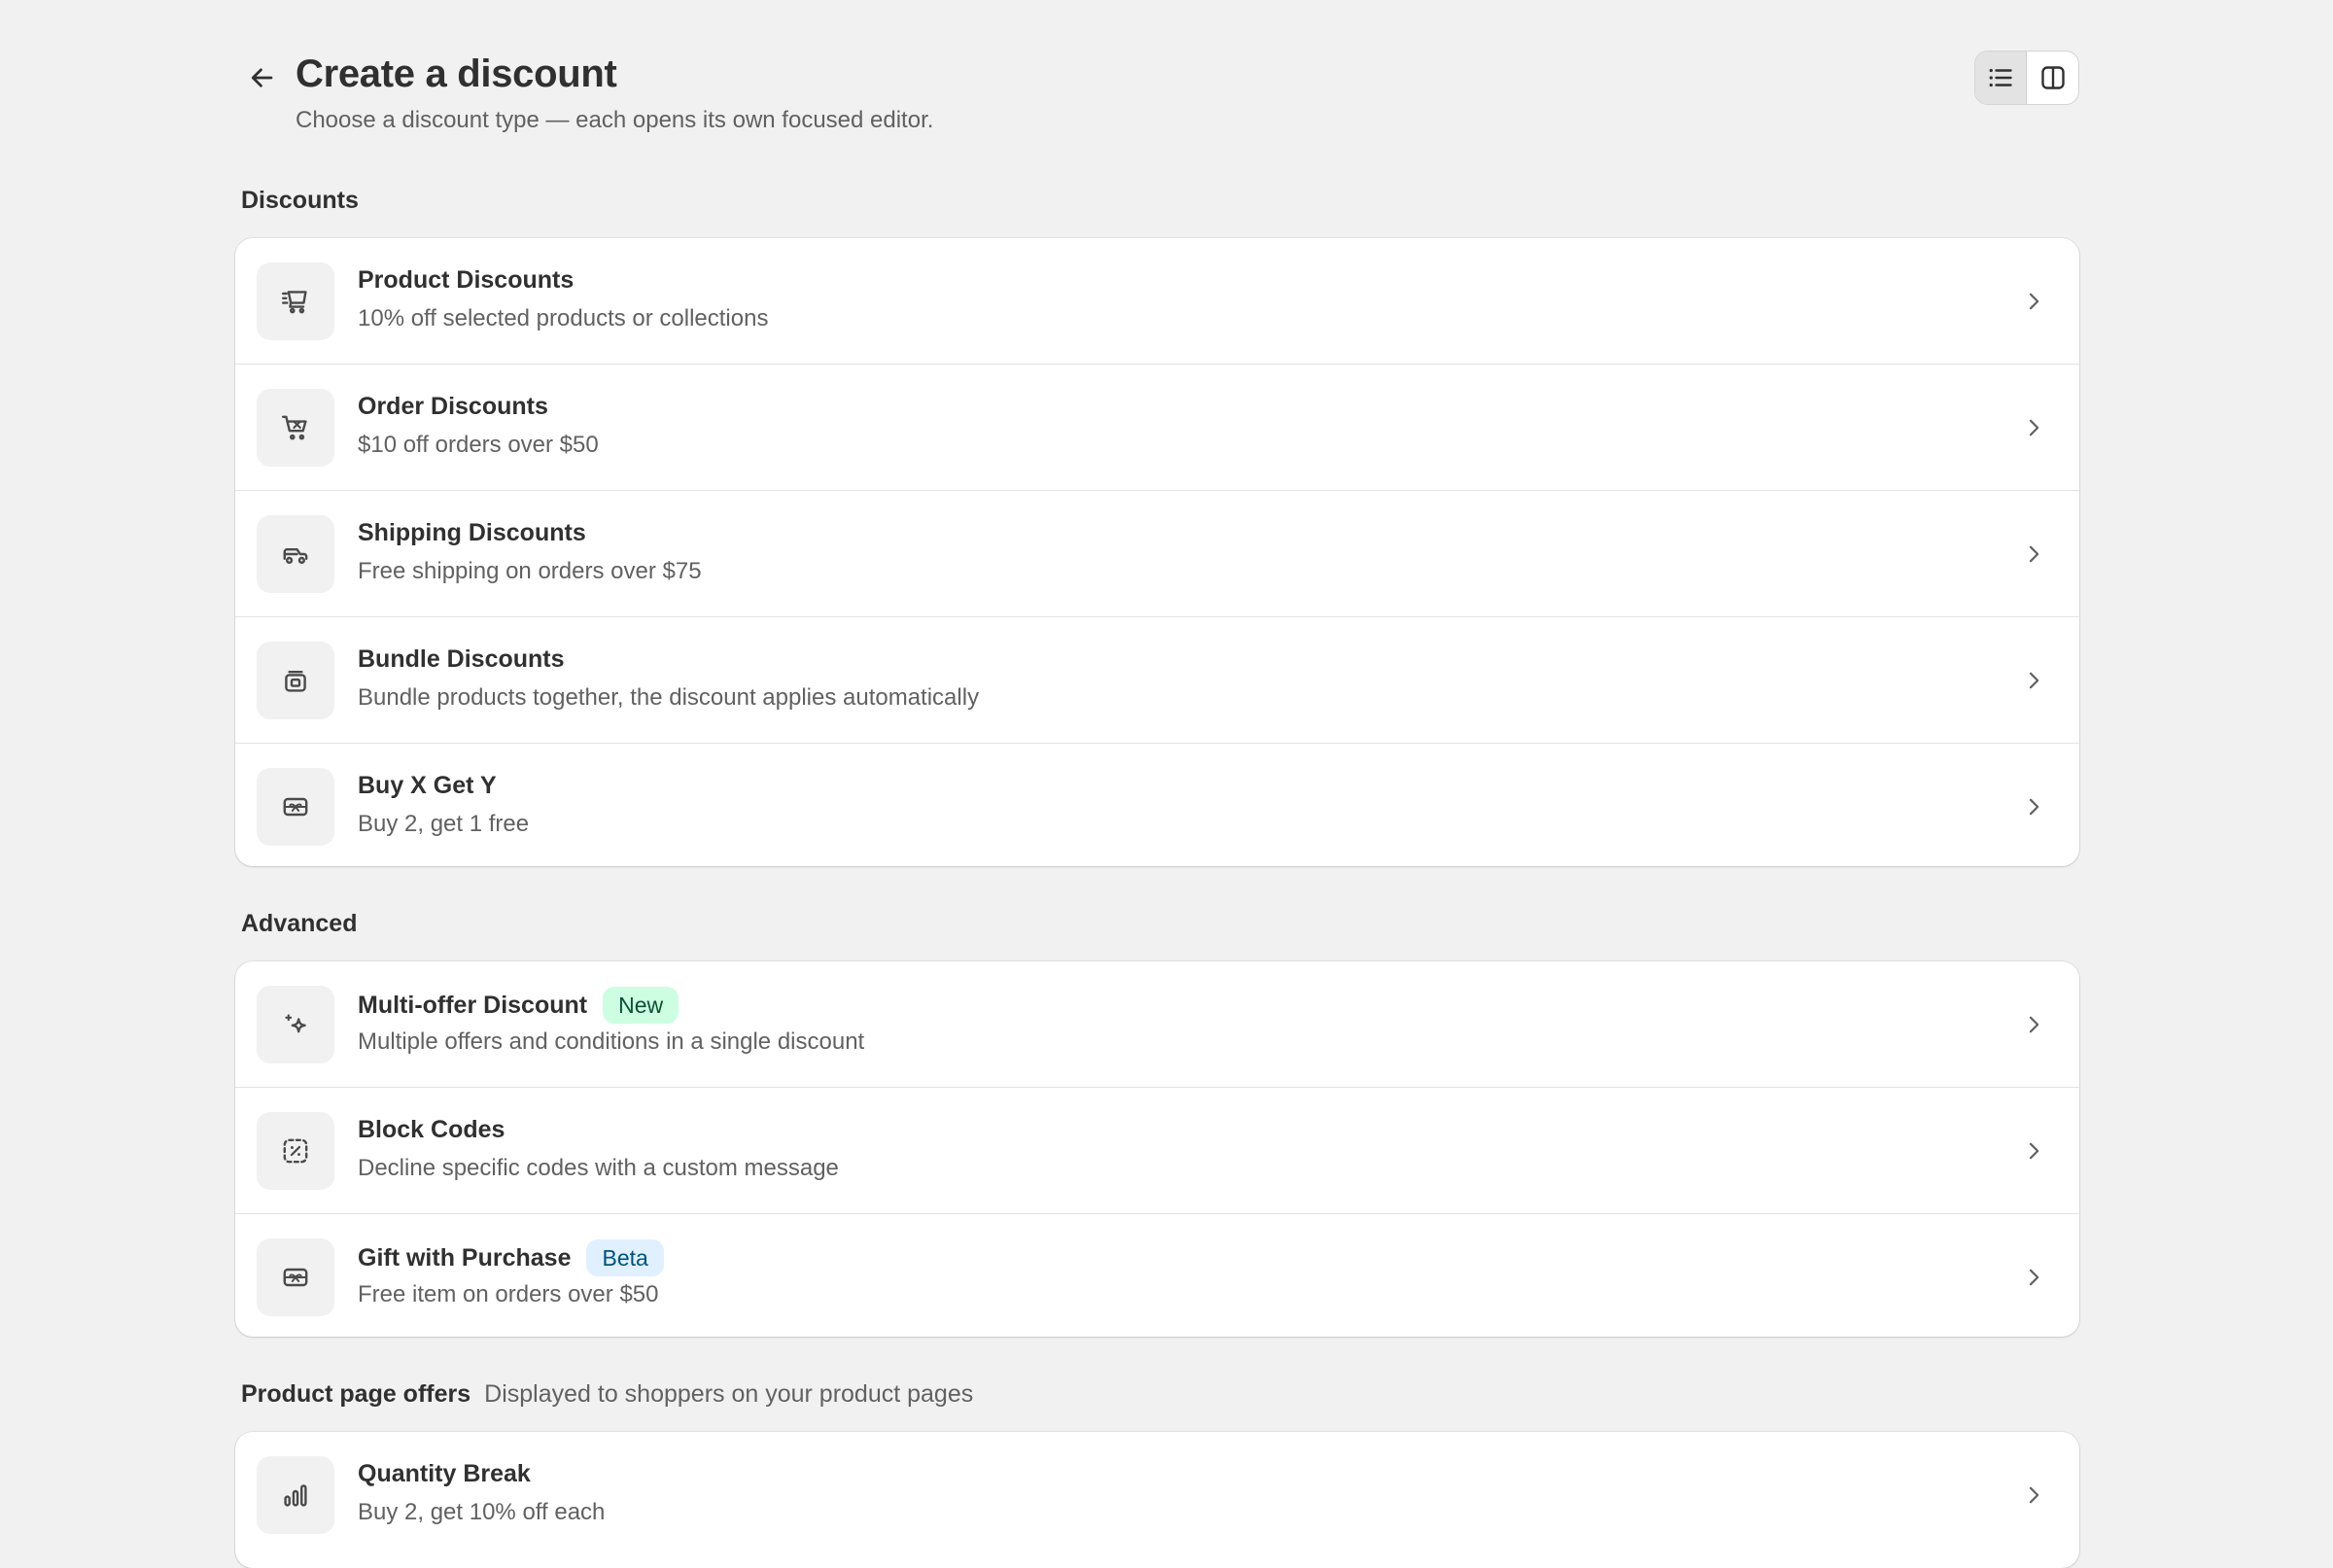 This screenshot has width=2333, height=1568. What do you see at coordinates (530, 571) in the screenshot?
I see `option-description: Free shipping on orders over $75` at bounding box center [530, 571].